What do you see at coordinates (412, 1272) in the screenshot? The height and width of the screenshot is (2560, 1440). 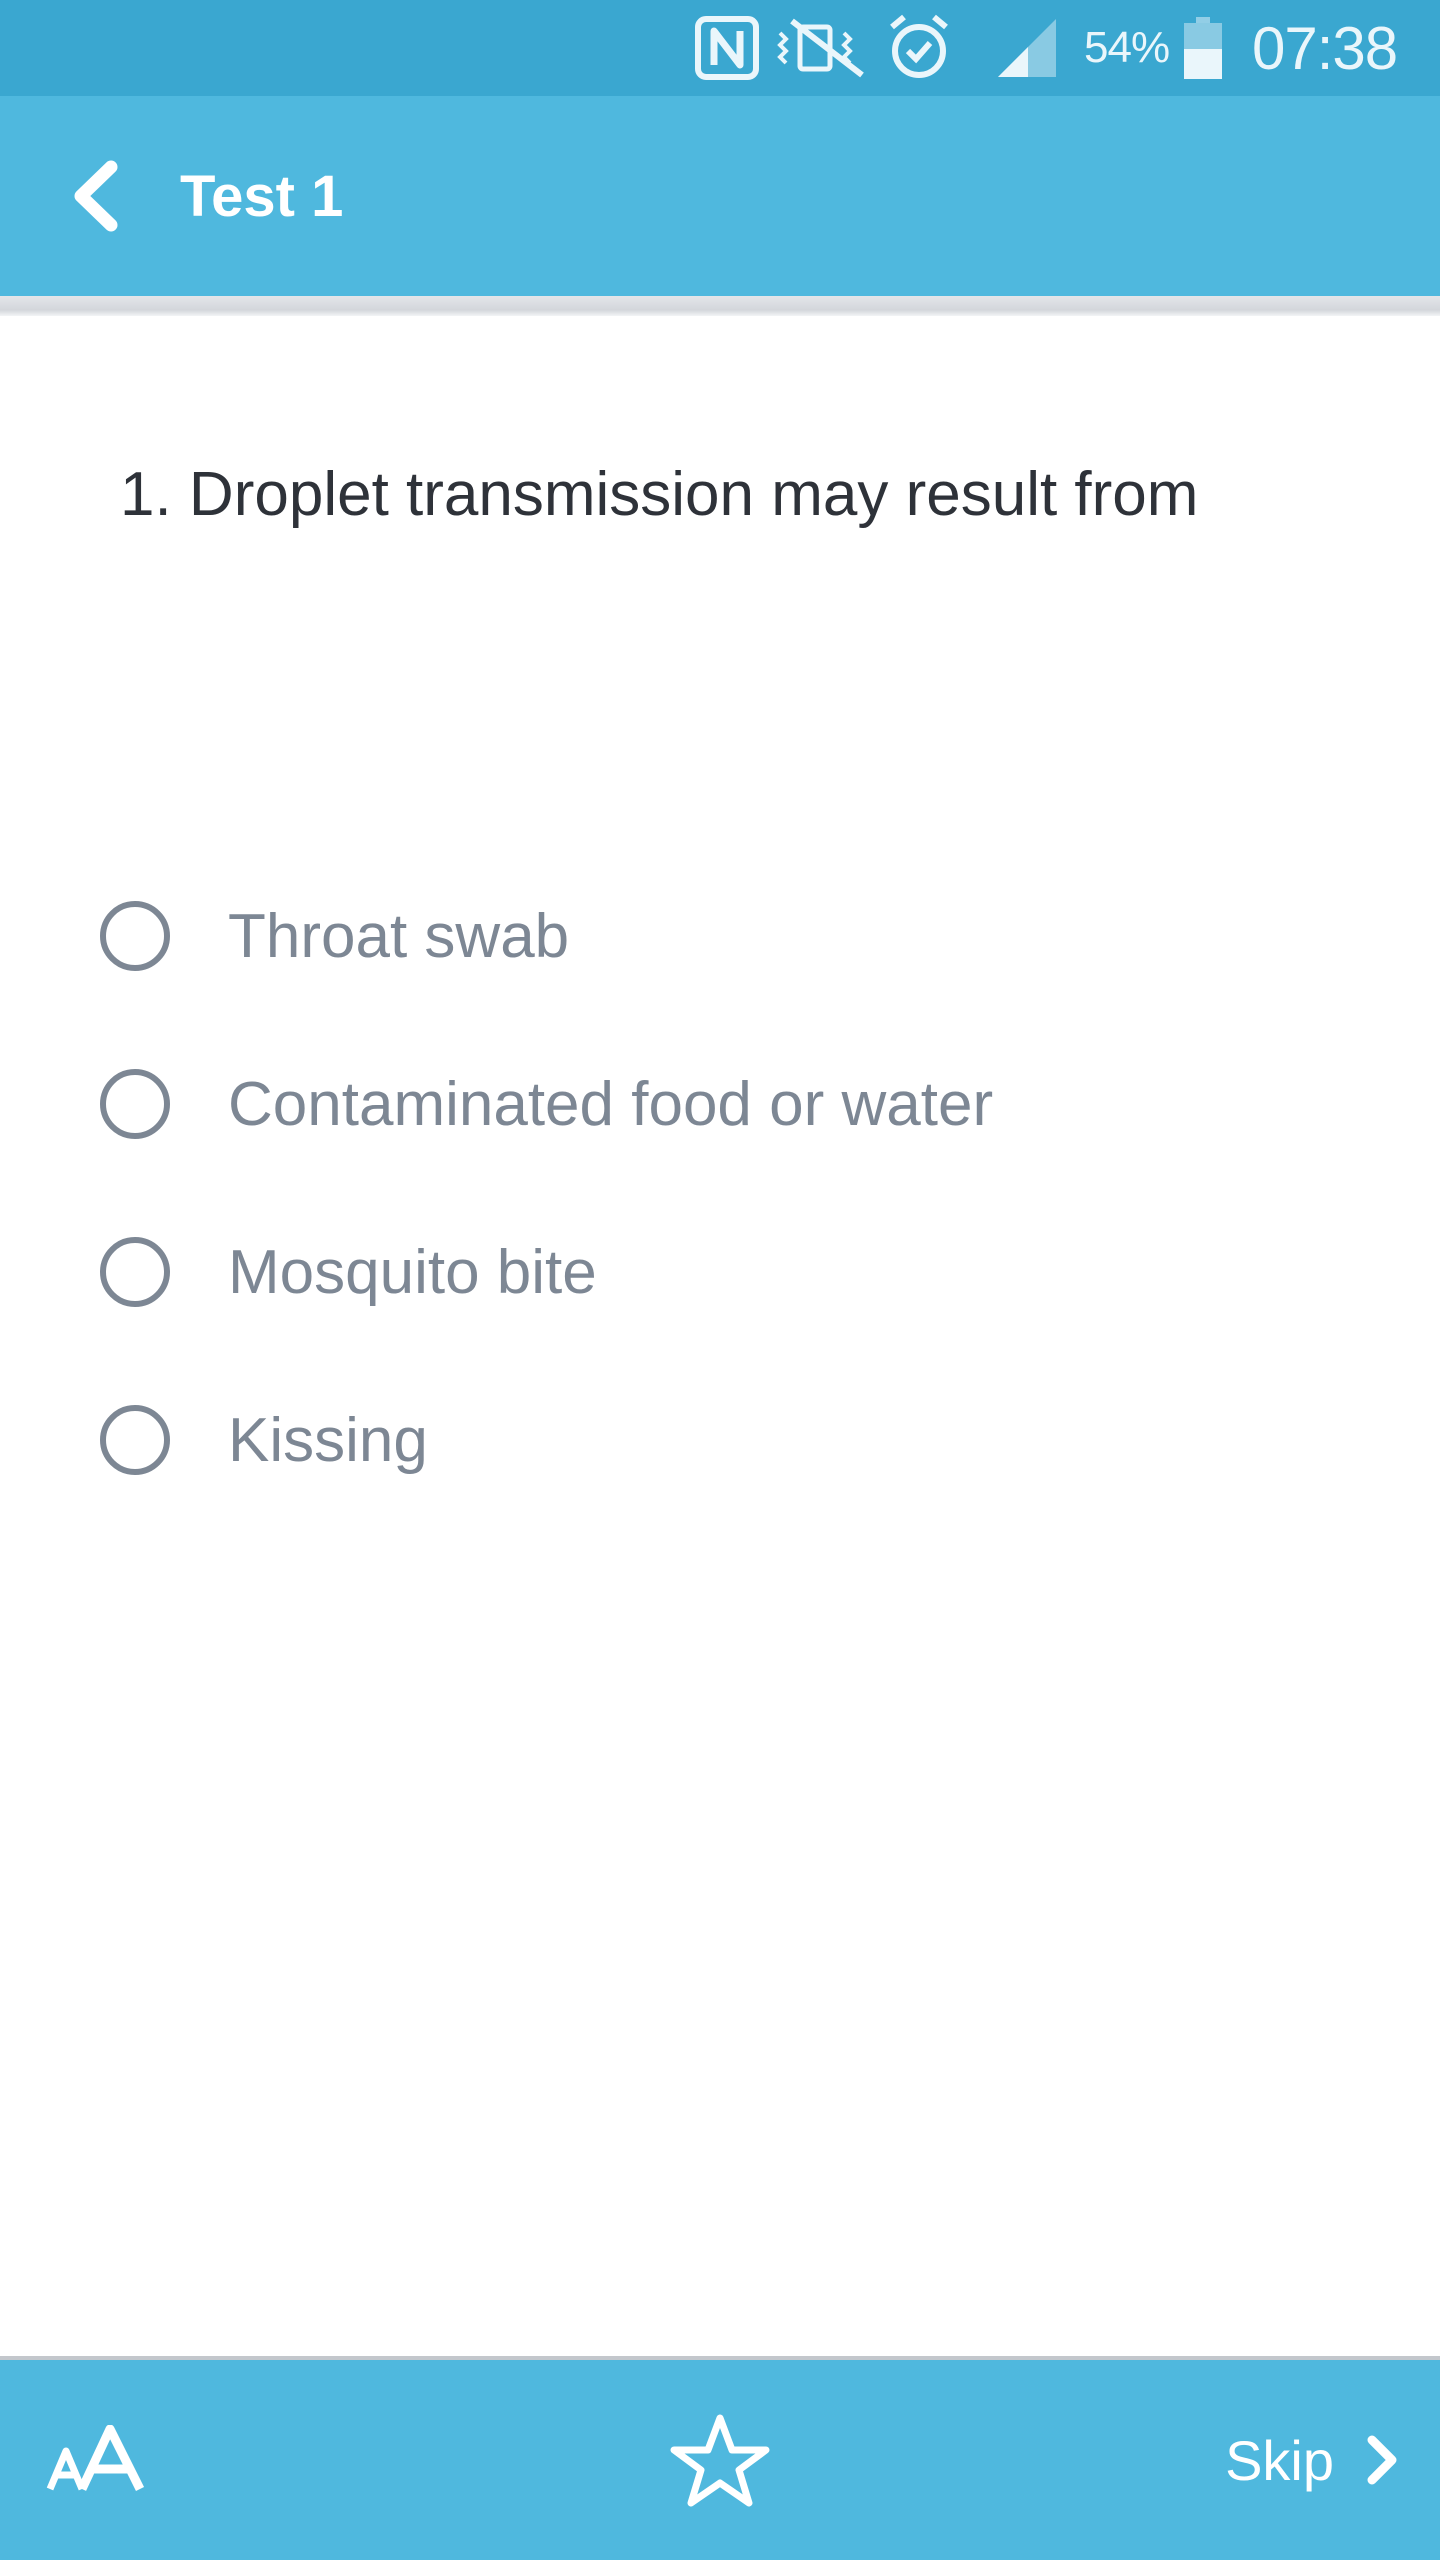 I see `answer-option-label: Mosquito bite` at bounding box center [412, 1272].